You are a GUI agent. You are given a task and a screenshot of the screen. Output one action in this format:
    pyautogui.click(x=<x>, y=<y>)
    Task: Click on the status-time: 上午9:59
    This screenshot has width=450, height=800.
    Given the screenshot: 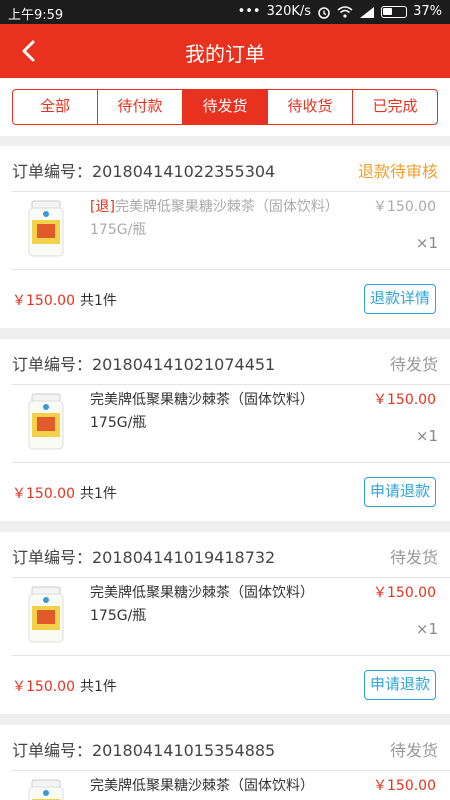 What is the action you would take?
    pyautogui.click(x=36, y=15)
    